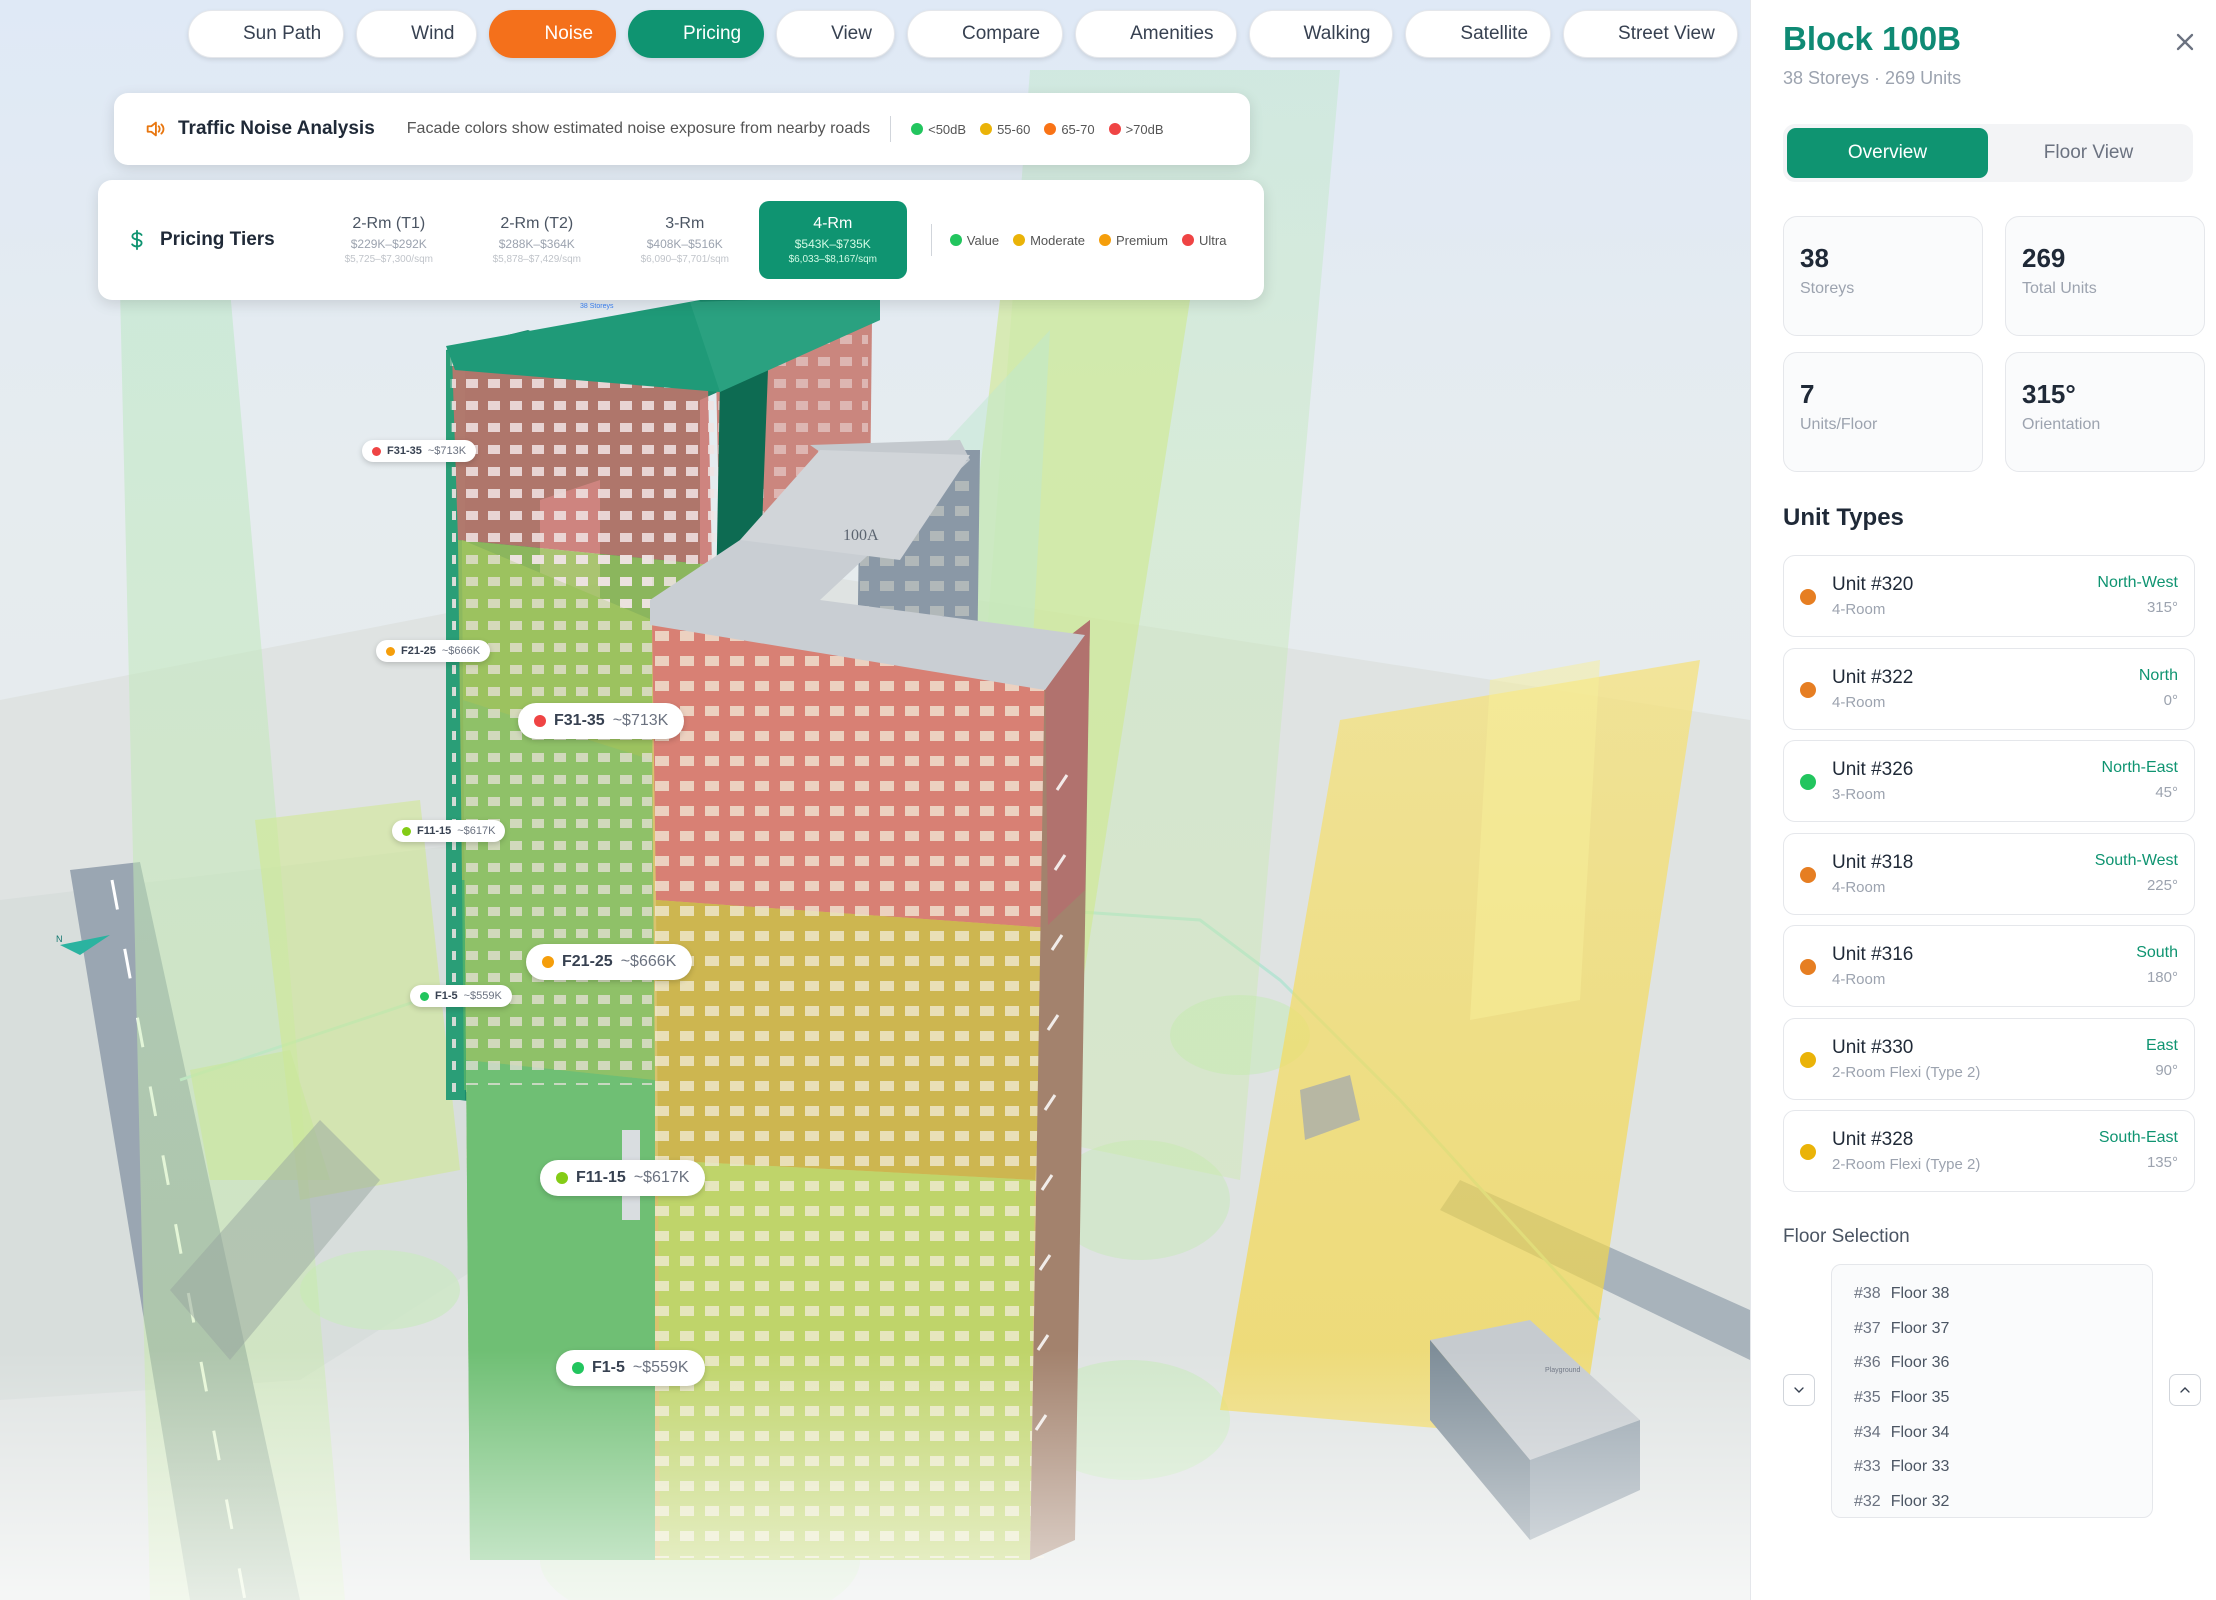 Image resolution: width=2216 pixels, height=1600 pixels. Describe the element at coordinates (2105, 412) in the screenshot. I see `stat-card: 315° Orientation` at that location.